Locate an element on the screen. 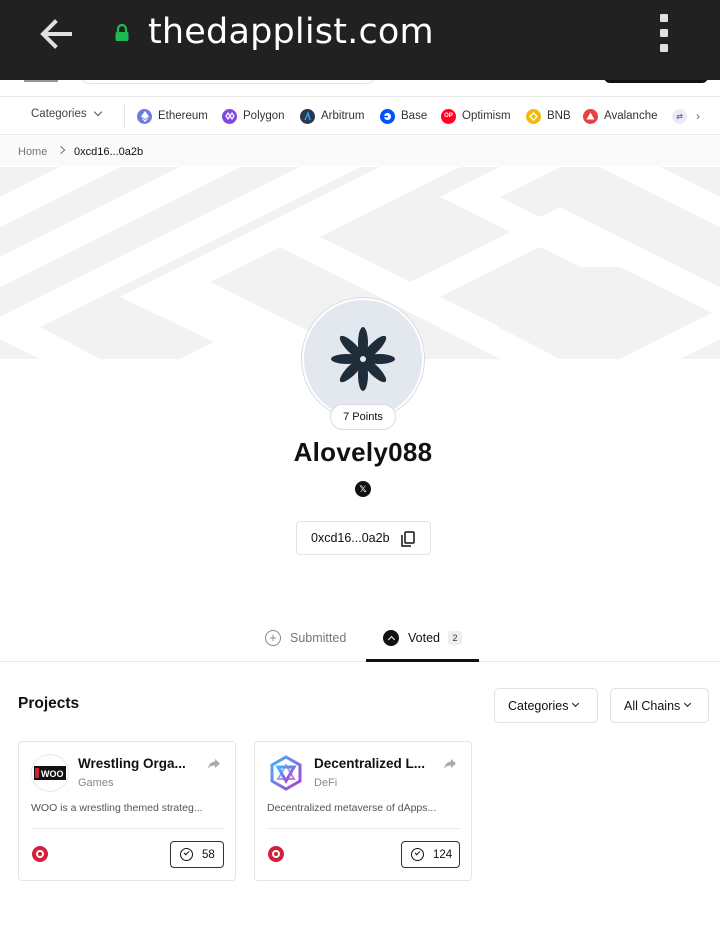  chain-bnb: BNB is located at coordinates (548, 116).